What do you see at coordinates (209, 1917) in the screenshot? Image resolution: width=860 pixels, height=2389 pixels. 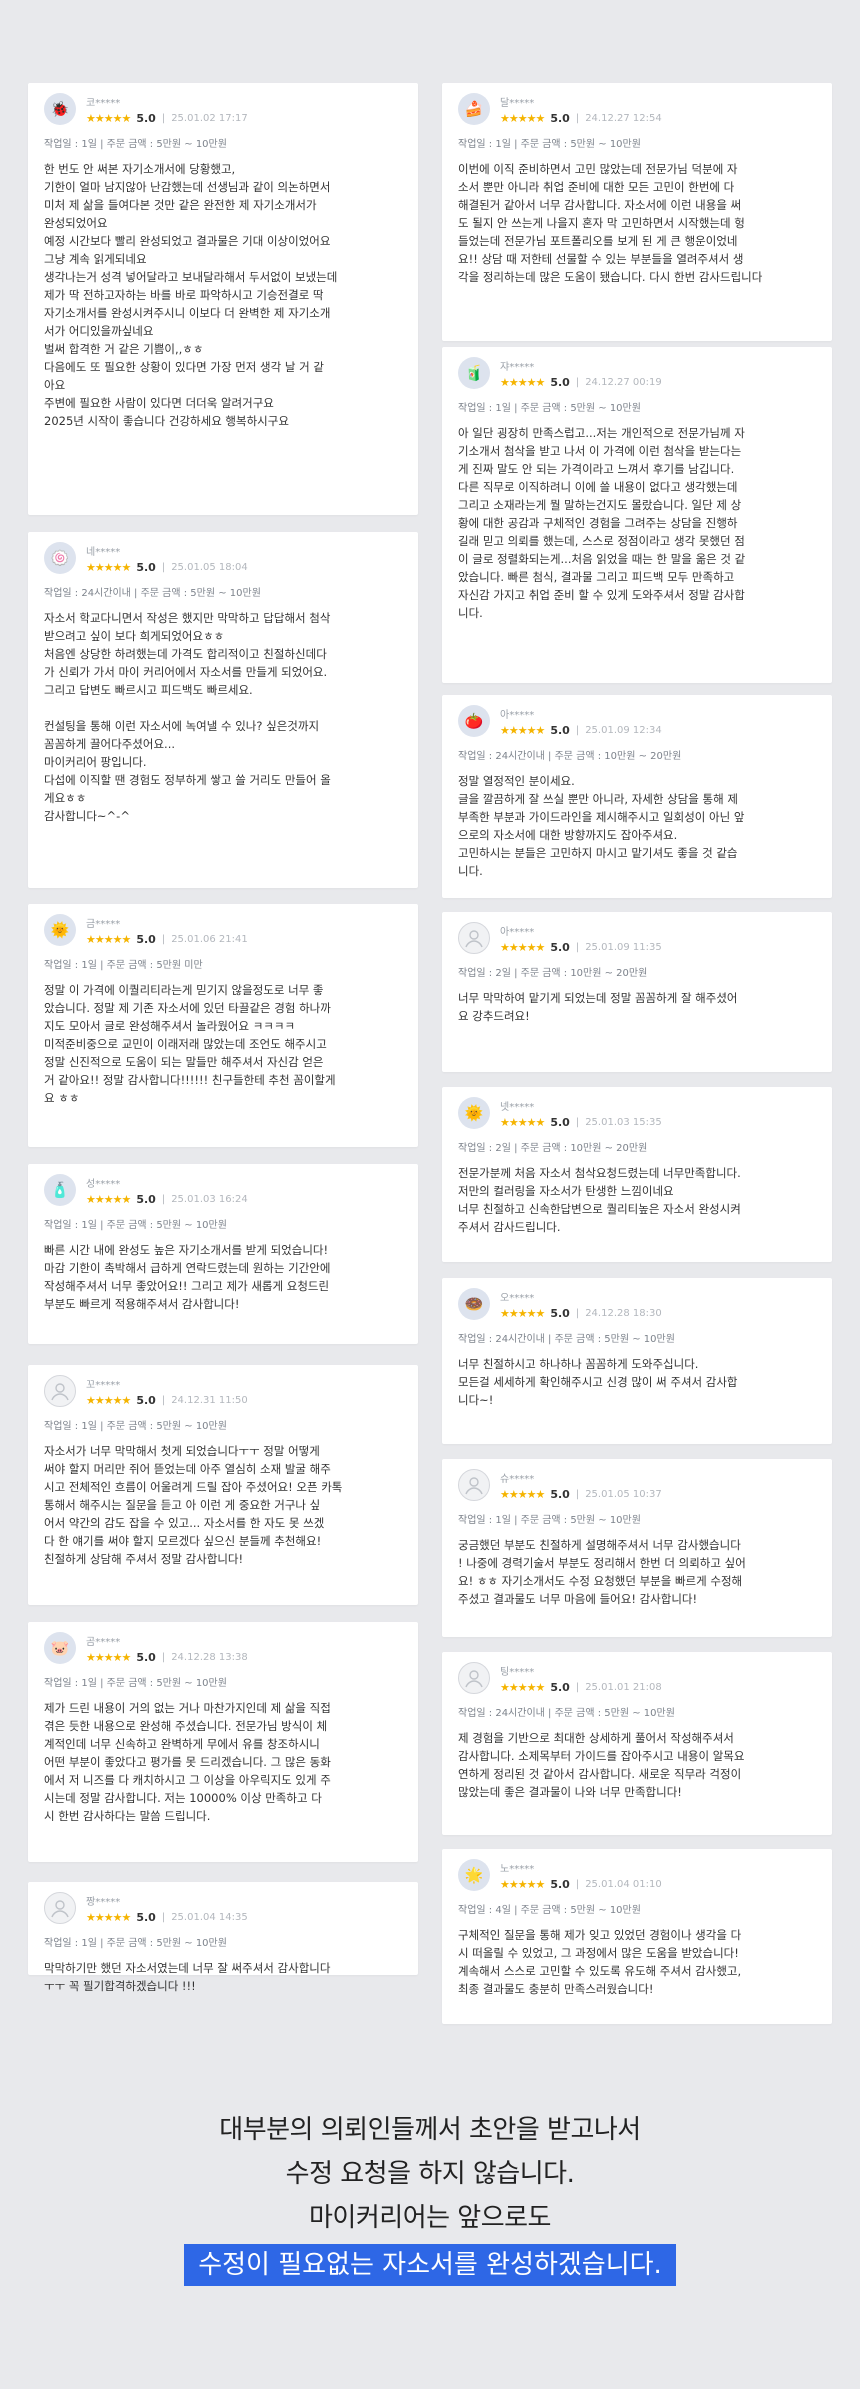 I see `review-date: 25.01.04 14:35` at bounding box center [209, 1917].